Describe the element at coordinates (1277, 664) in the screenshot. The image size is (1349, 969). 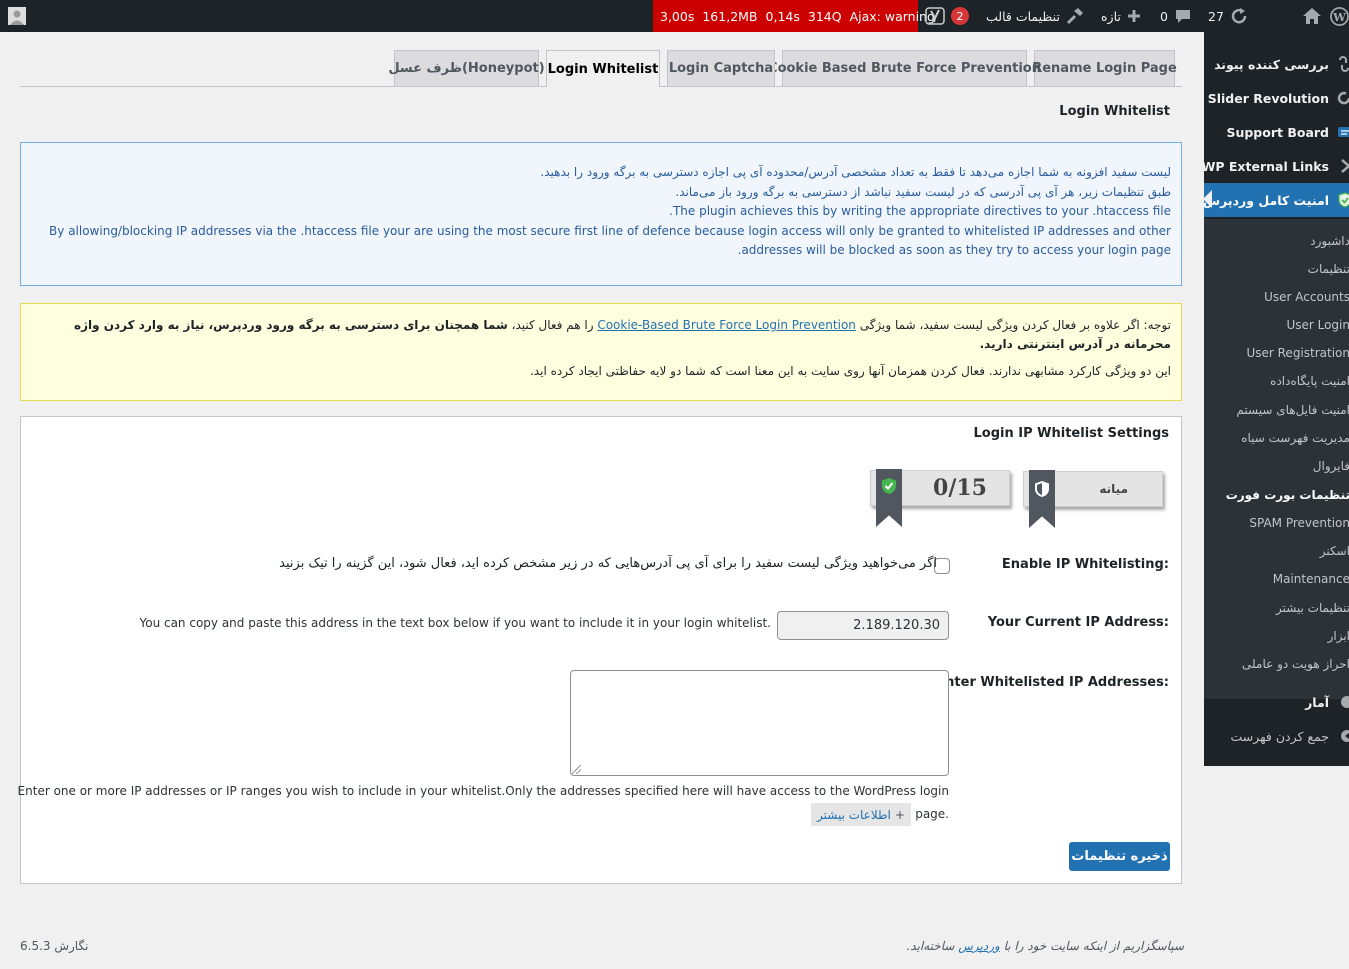
I see `submenu-item-two-factor-auth: احراز هویت دو عاملی` at that location.